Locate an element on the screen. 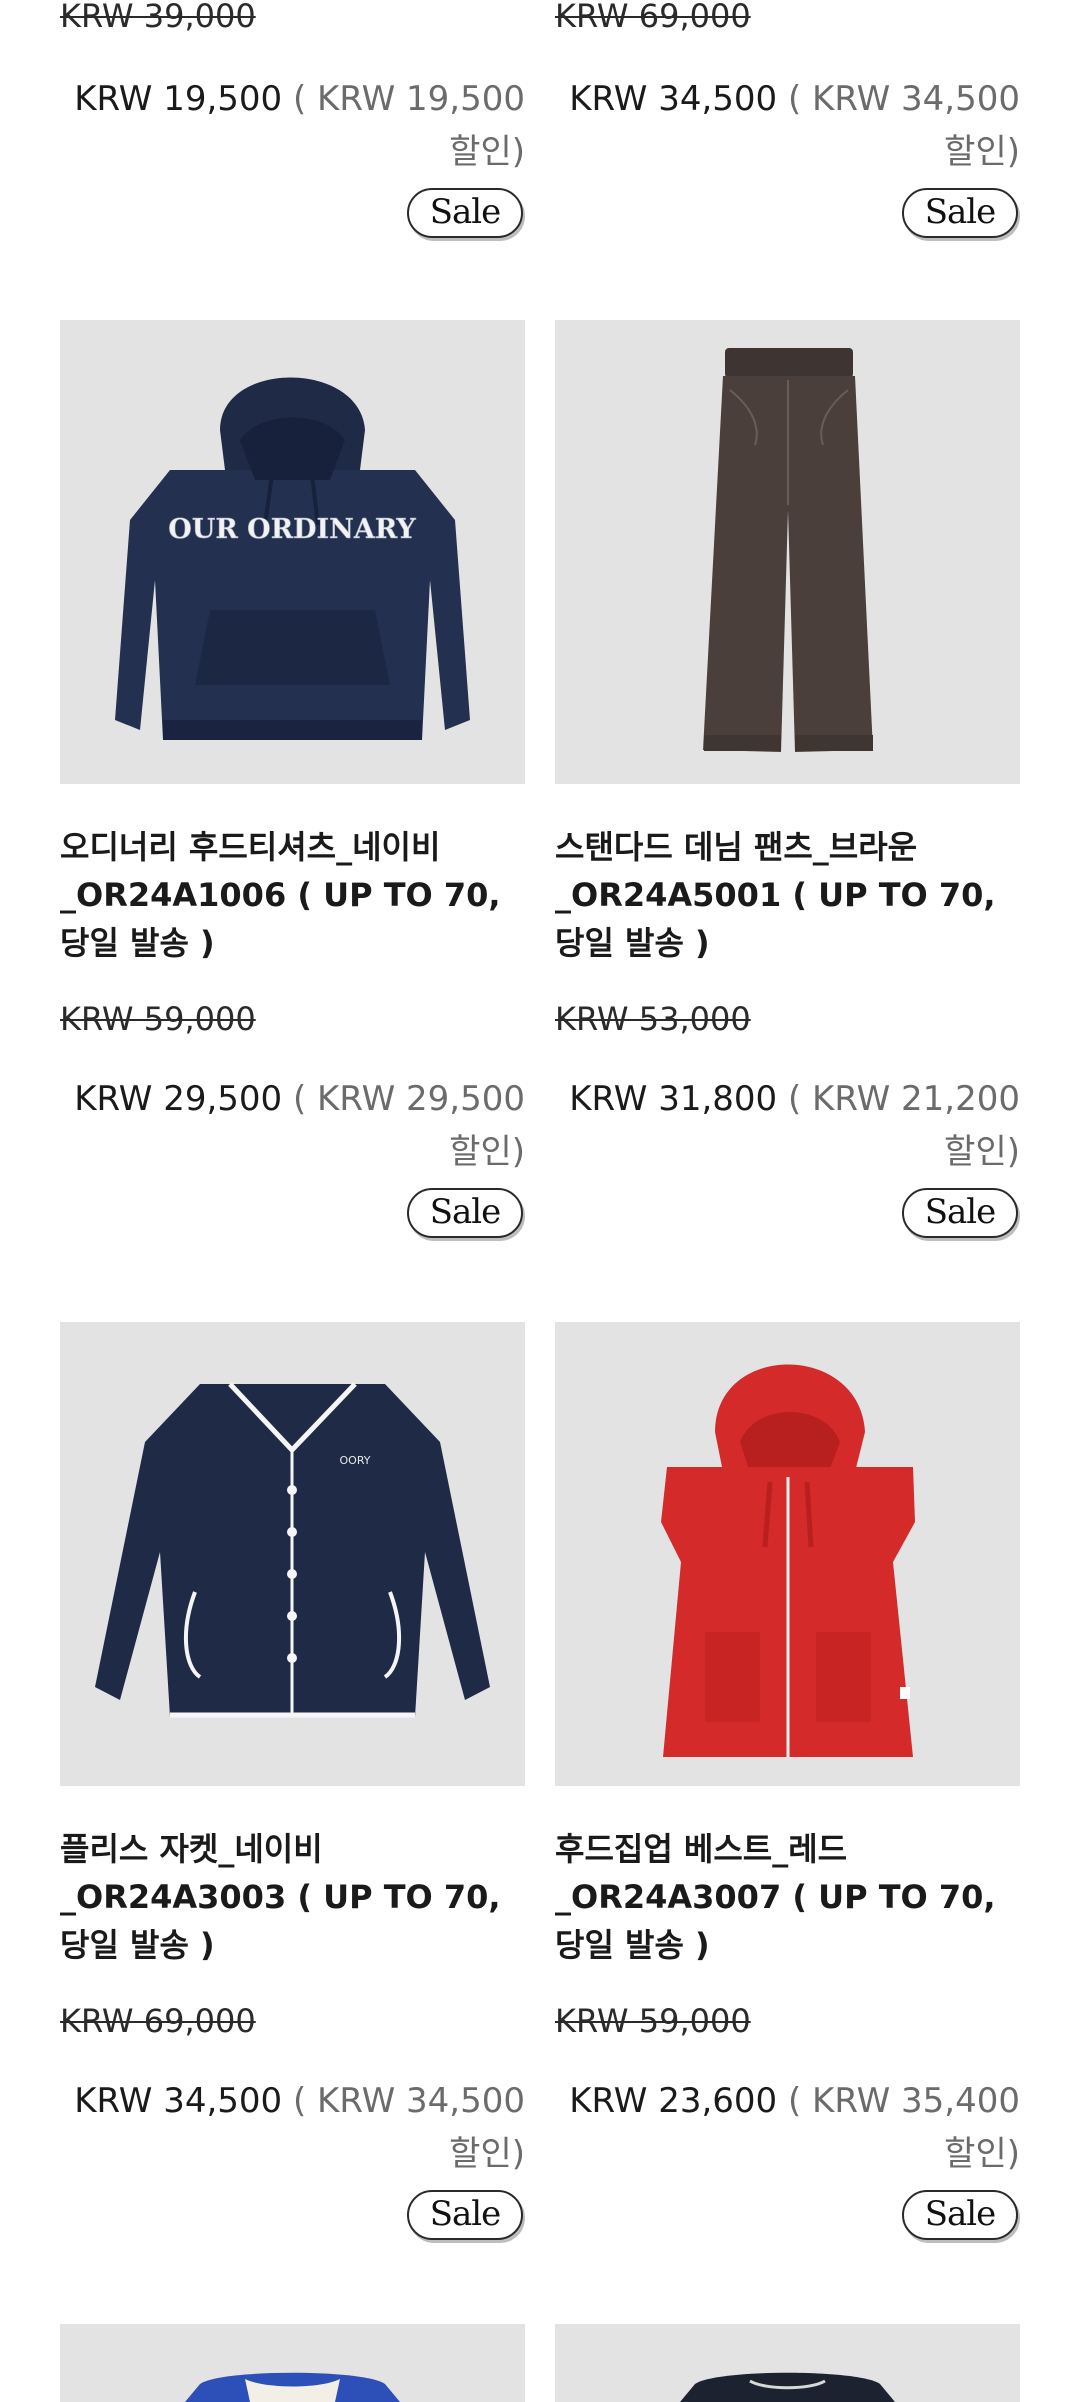 The width and height of the screenshot is (1080, 2402). original-price: KRW 39,000 is located at coordinates (158, 17).